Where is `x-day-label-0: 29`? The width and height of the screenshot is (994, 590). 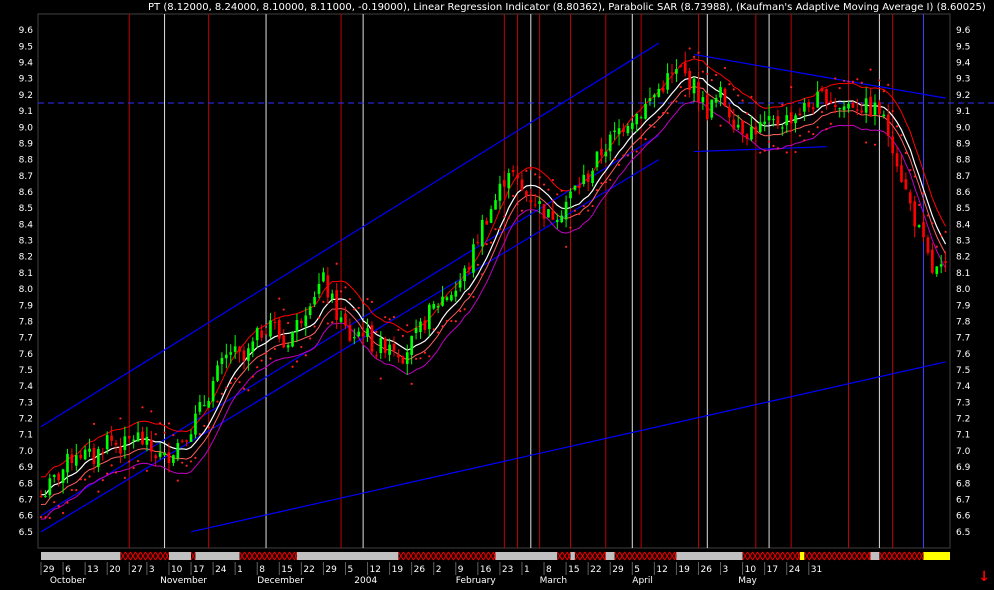 x-day-label-0: 29 is located at coordinates (49, 570).